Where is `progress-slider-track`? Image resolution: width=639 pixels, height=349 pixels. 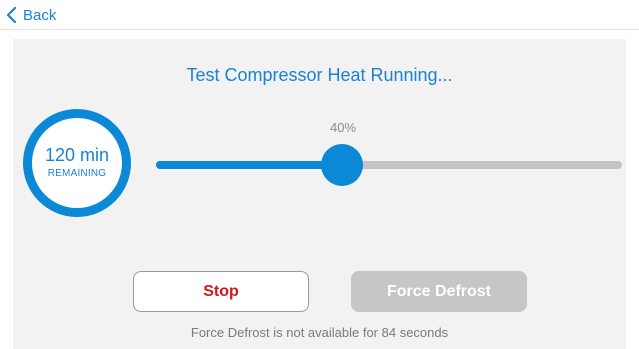
progress-slider-track is located at coordinates (389, 165).